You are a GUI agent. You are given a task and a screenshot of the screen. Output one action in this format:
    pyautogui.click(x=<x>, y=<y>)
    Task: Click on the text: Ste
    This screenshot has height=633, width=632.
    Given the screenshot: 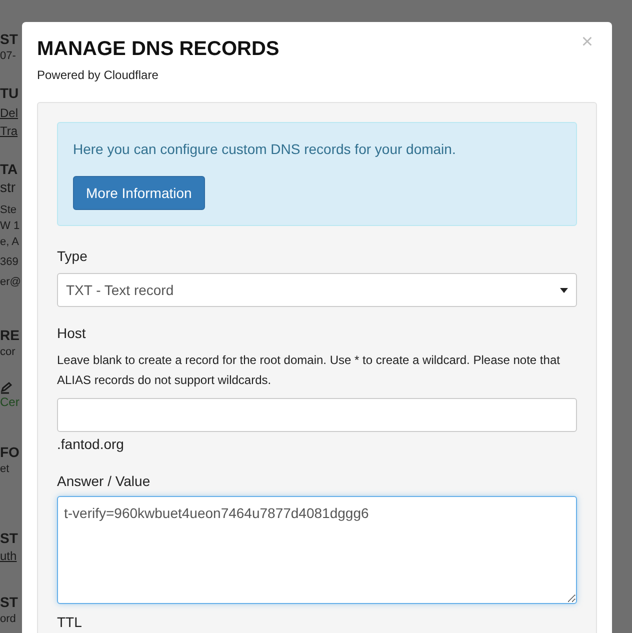 What is the action you would take?
    pyautogui.click(x=9, y=210)
    